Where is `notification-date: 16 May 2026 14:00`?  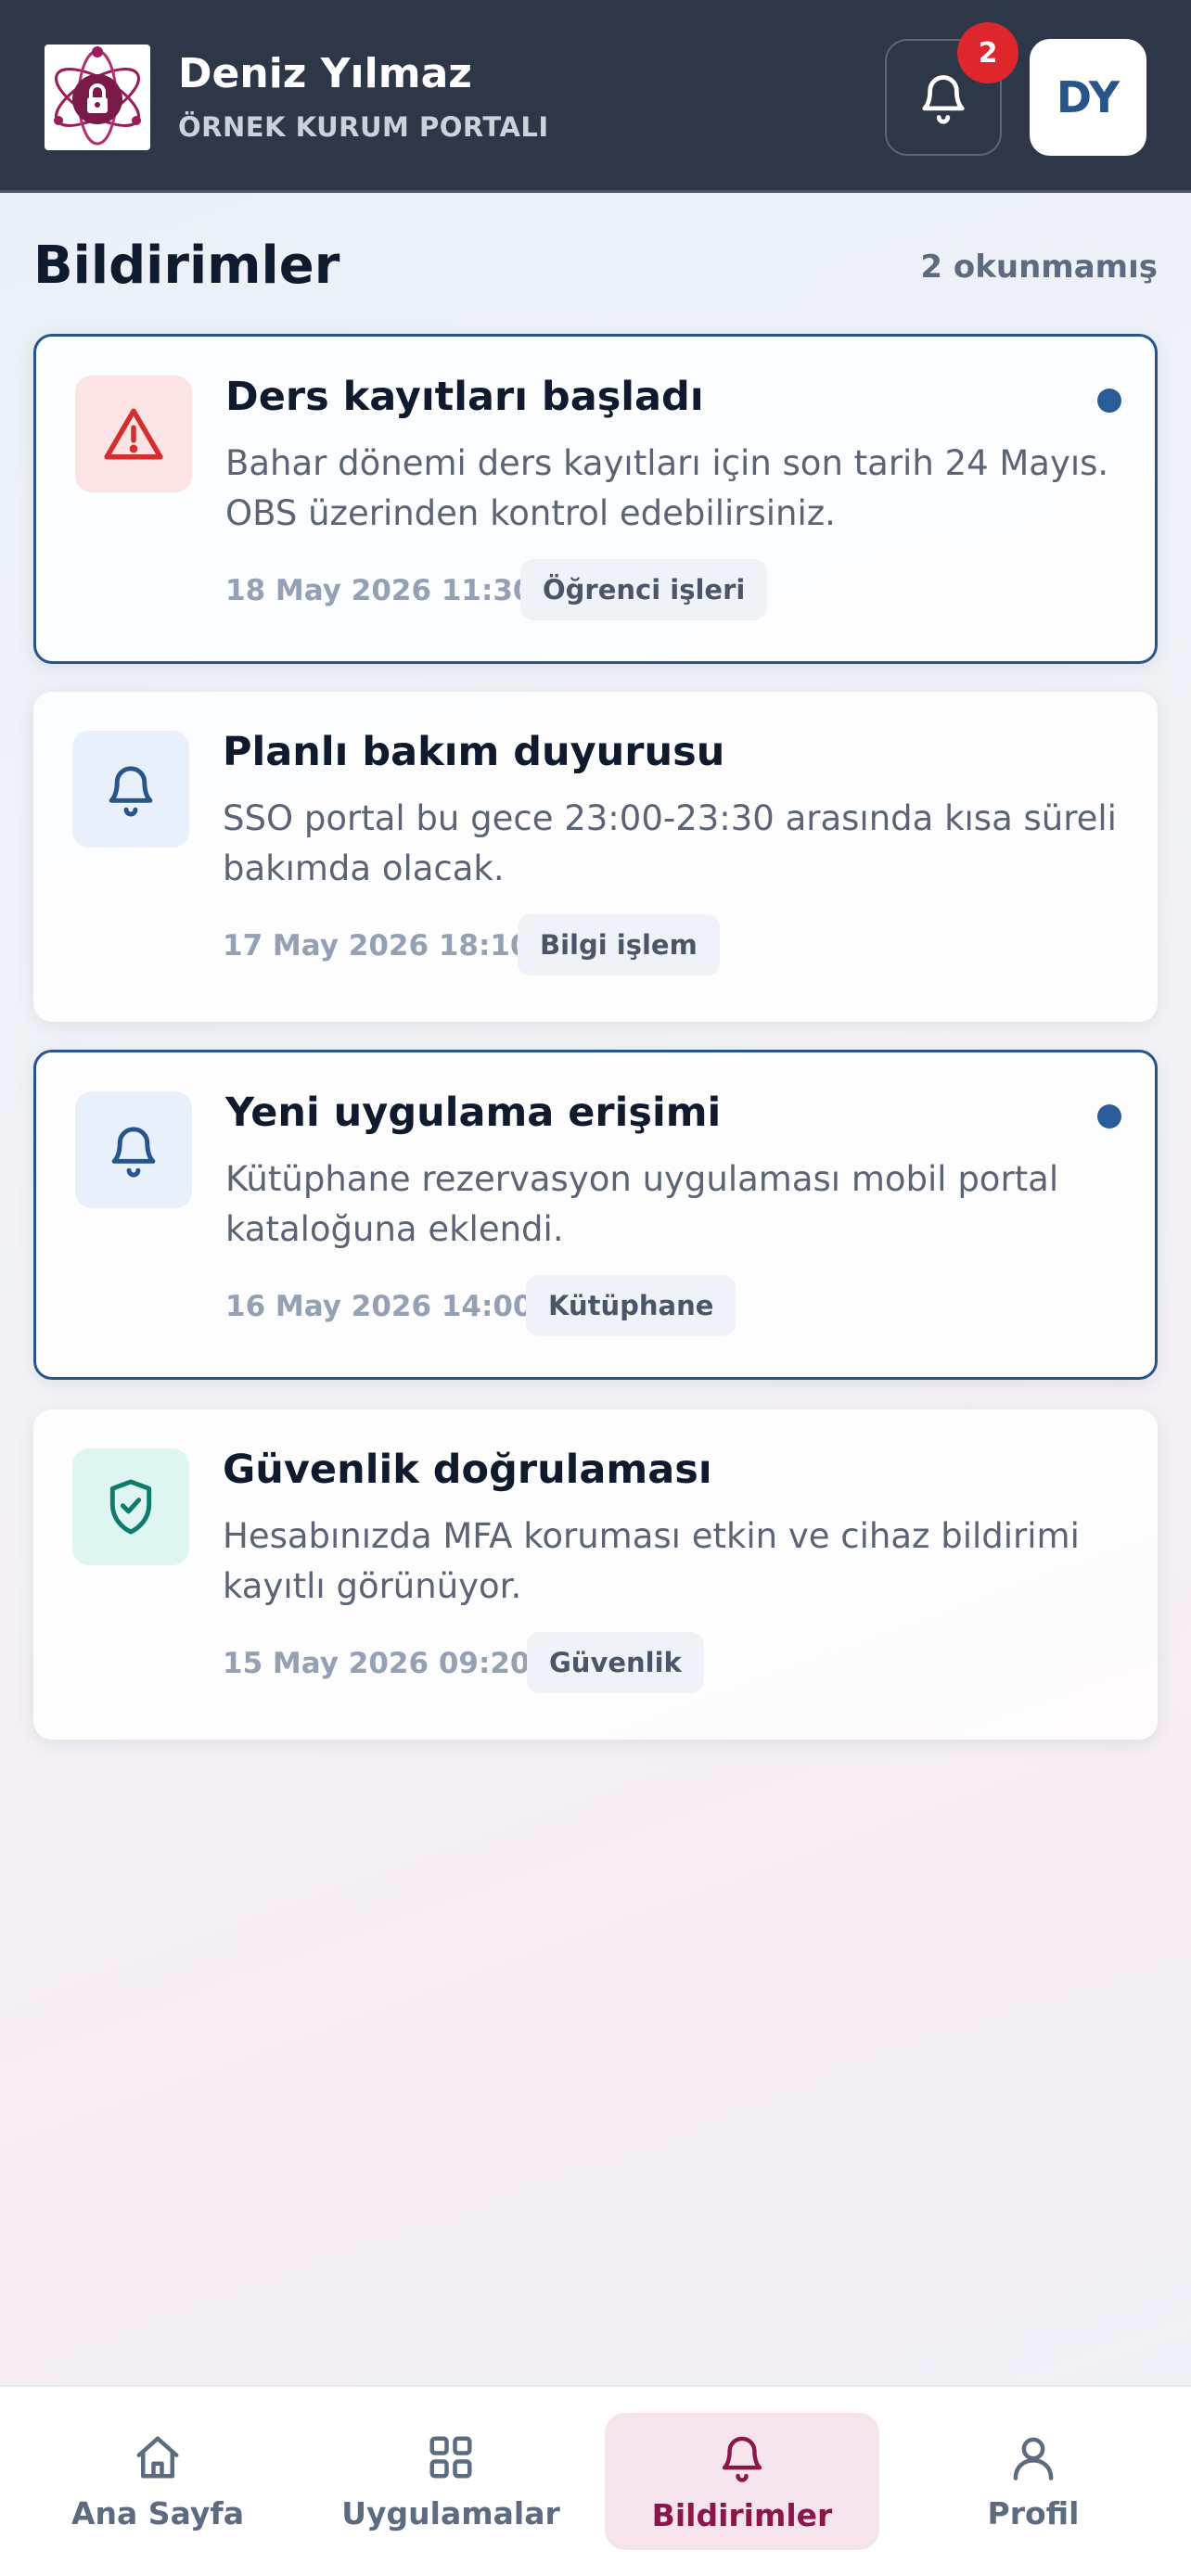 notification-date: 16 May 2026 14:00 is located at coordinates (379, 1306).